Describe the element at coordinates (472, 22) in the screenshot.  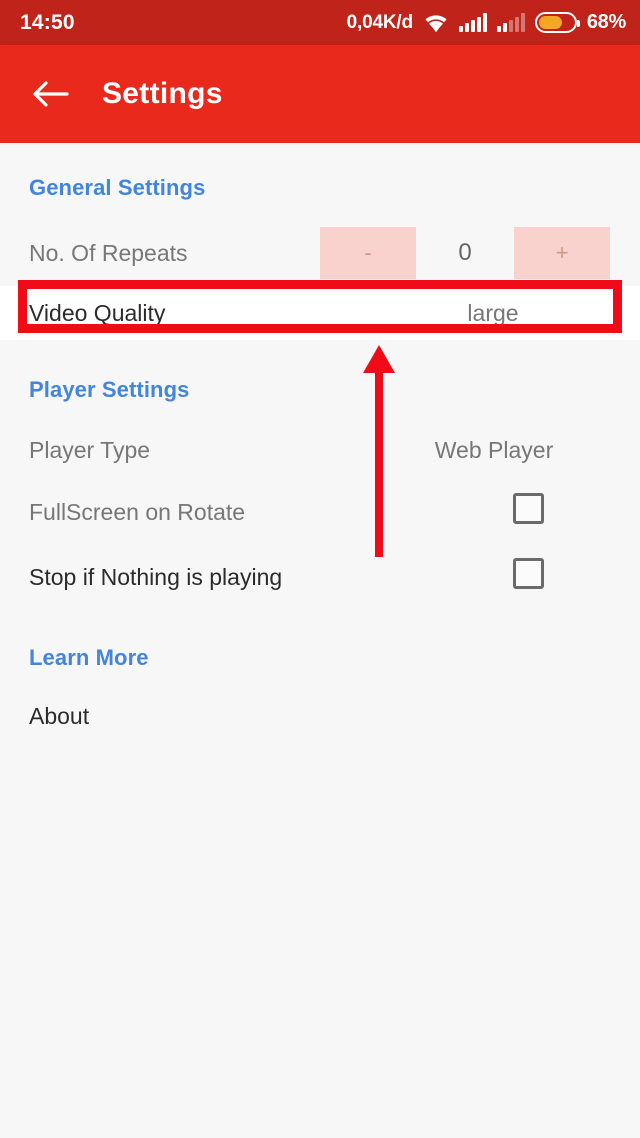
I see `signal-bars-full-icon` at that location.